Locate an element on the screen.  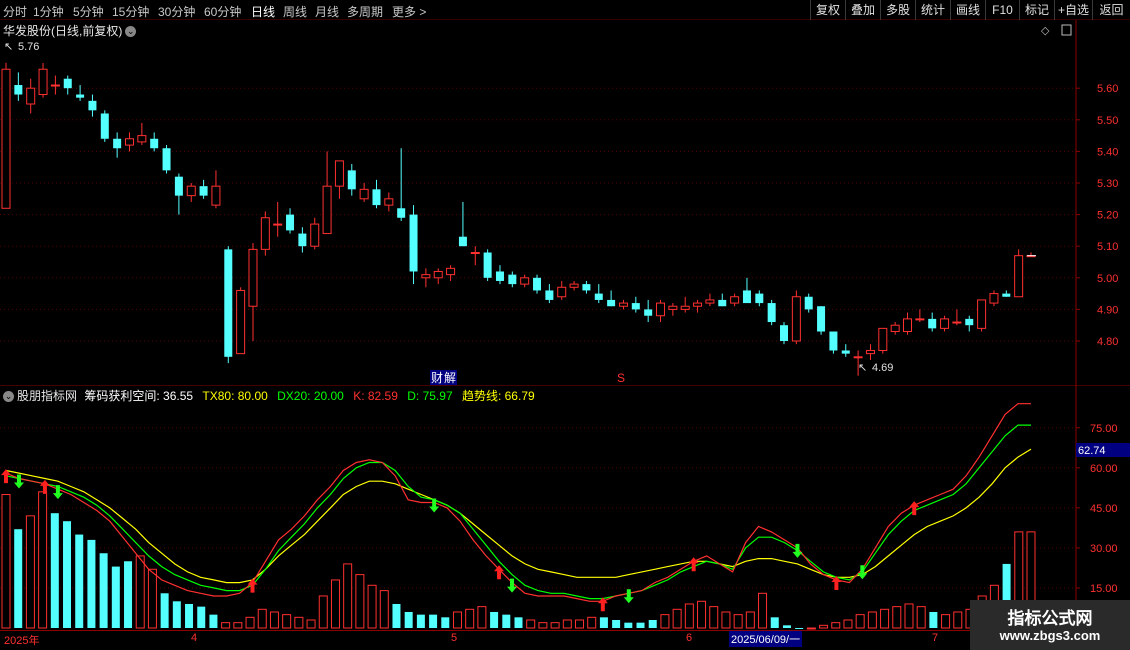
x-label-jul: 7 is located at coordinates (935, 638).